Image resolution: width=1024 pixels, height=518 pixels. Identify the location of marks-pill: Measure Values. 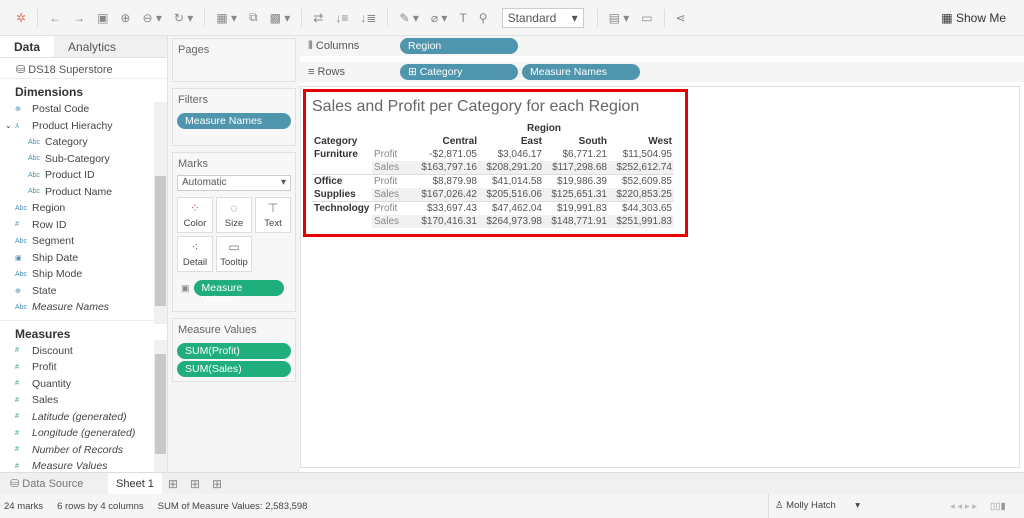
(238, 293).